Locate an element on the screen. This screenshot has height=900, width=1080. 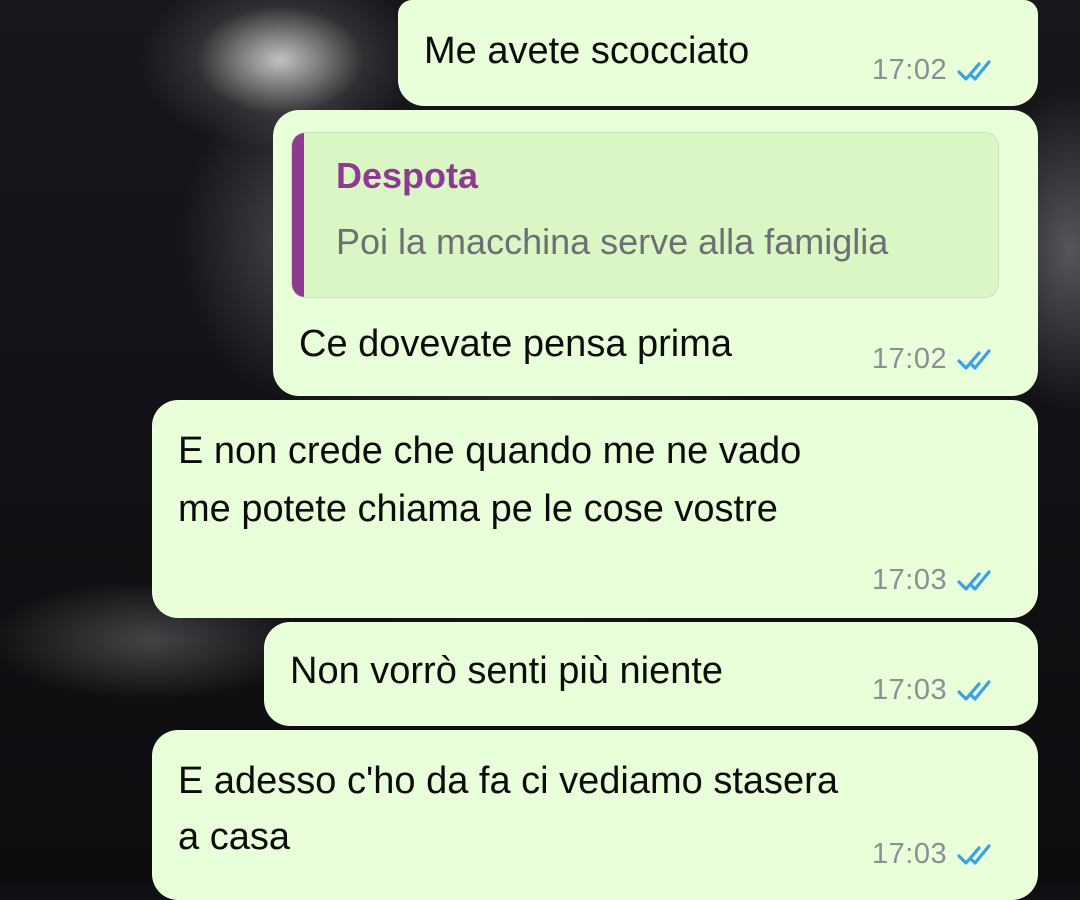
message-bubble: Non vorrò senti più niente 17:03 is located at coordinates (651, 674).